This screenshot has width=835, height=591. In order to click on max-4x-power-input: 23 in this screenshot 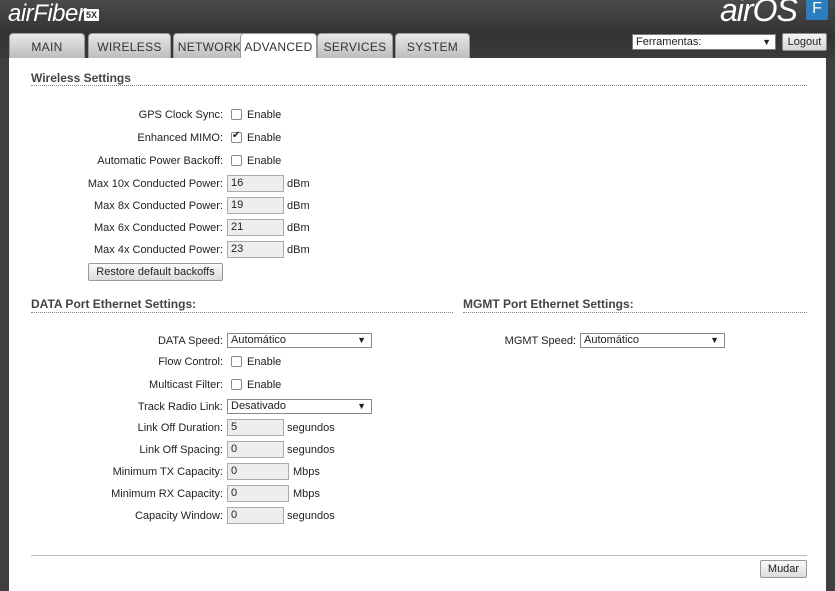, I will do `click(255, 249)`.